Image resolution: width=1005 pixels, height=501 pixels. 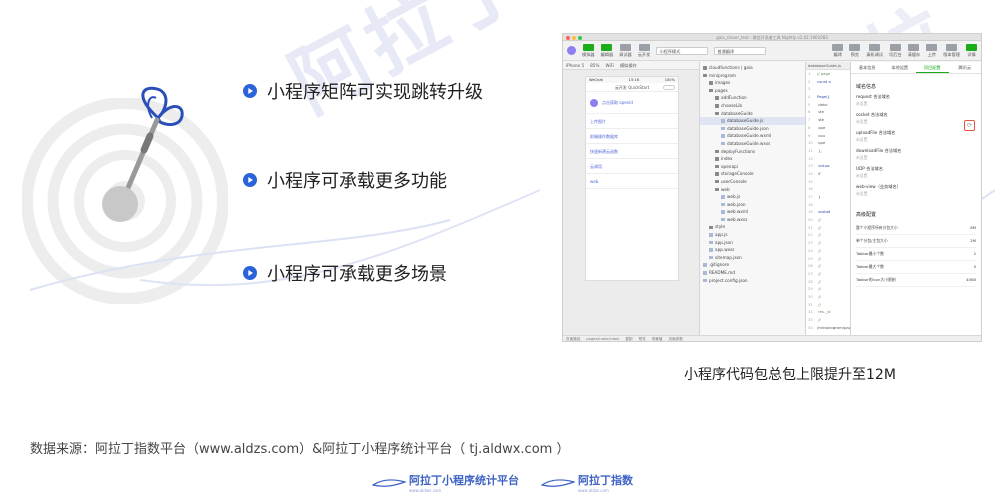 I want to click on line-number: 31, so click(x=810, y=304).